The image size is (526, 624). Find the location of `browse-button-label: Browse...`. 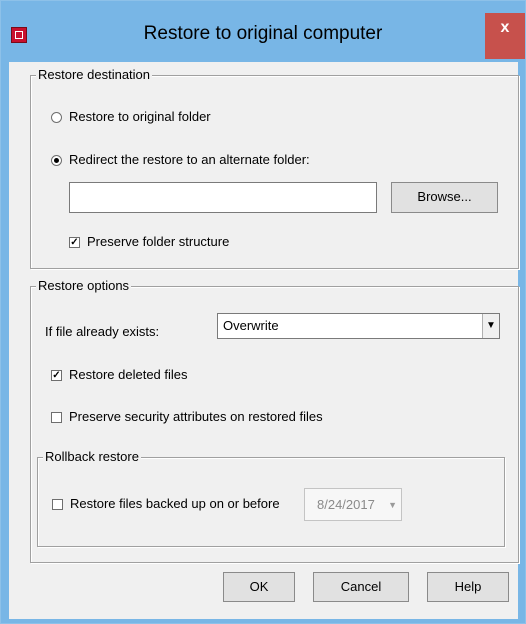

browse-button-label: Browse... is located at coordinates (444, 196).